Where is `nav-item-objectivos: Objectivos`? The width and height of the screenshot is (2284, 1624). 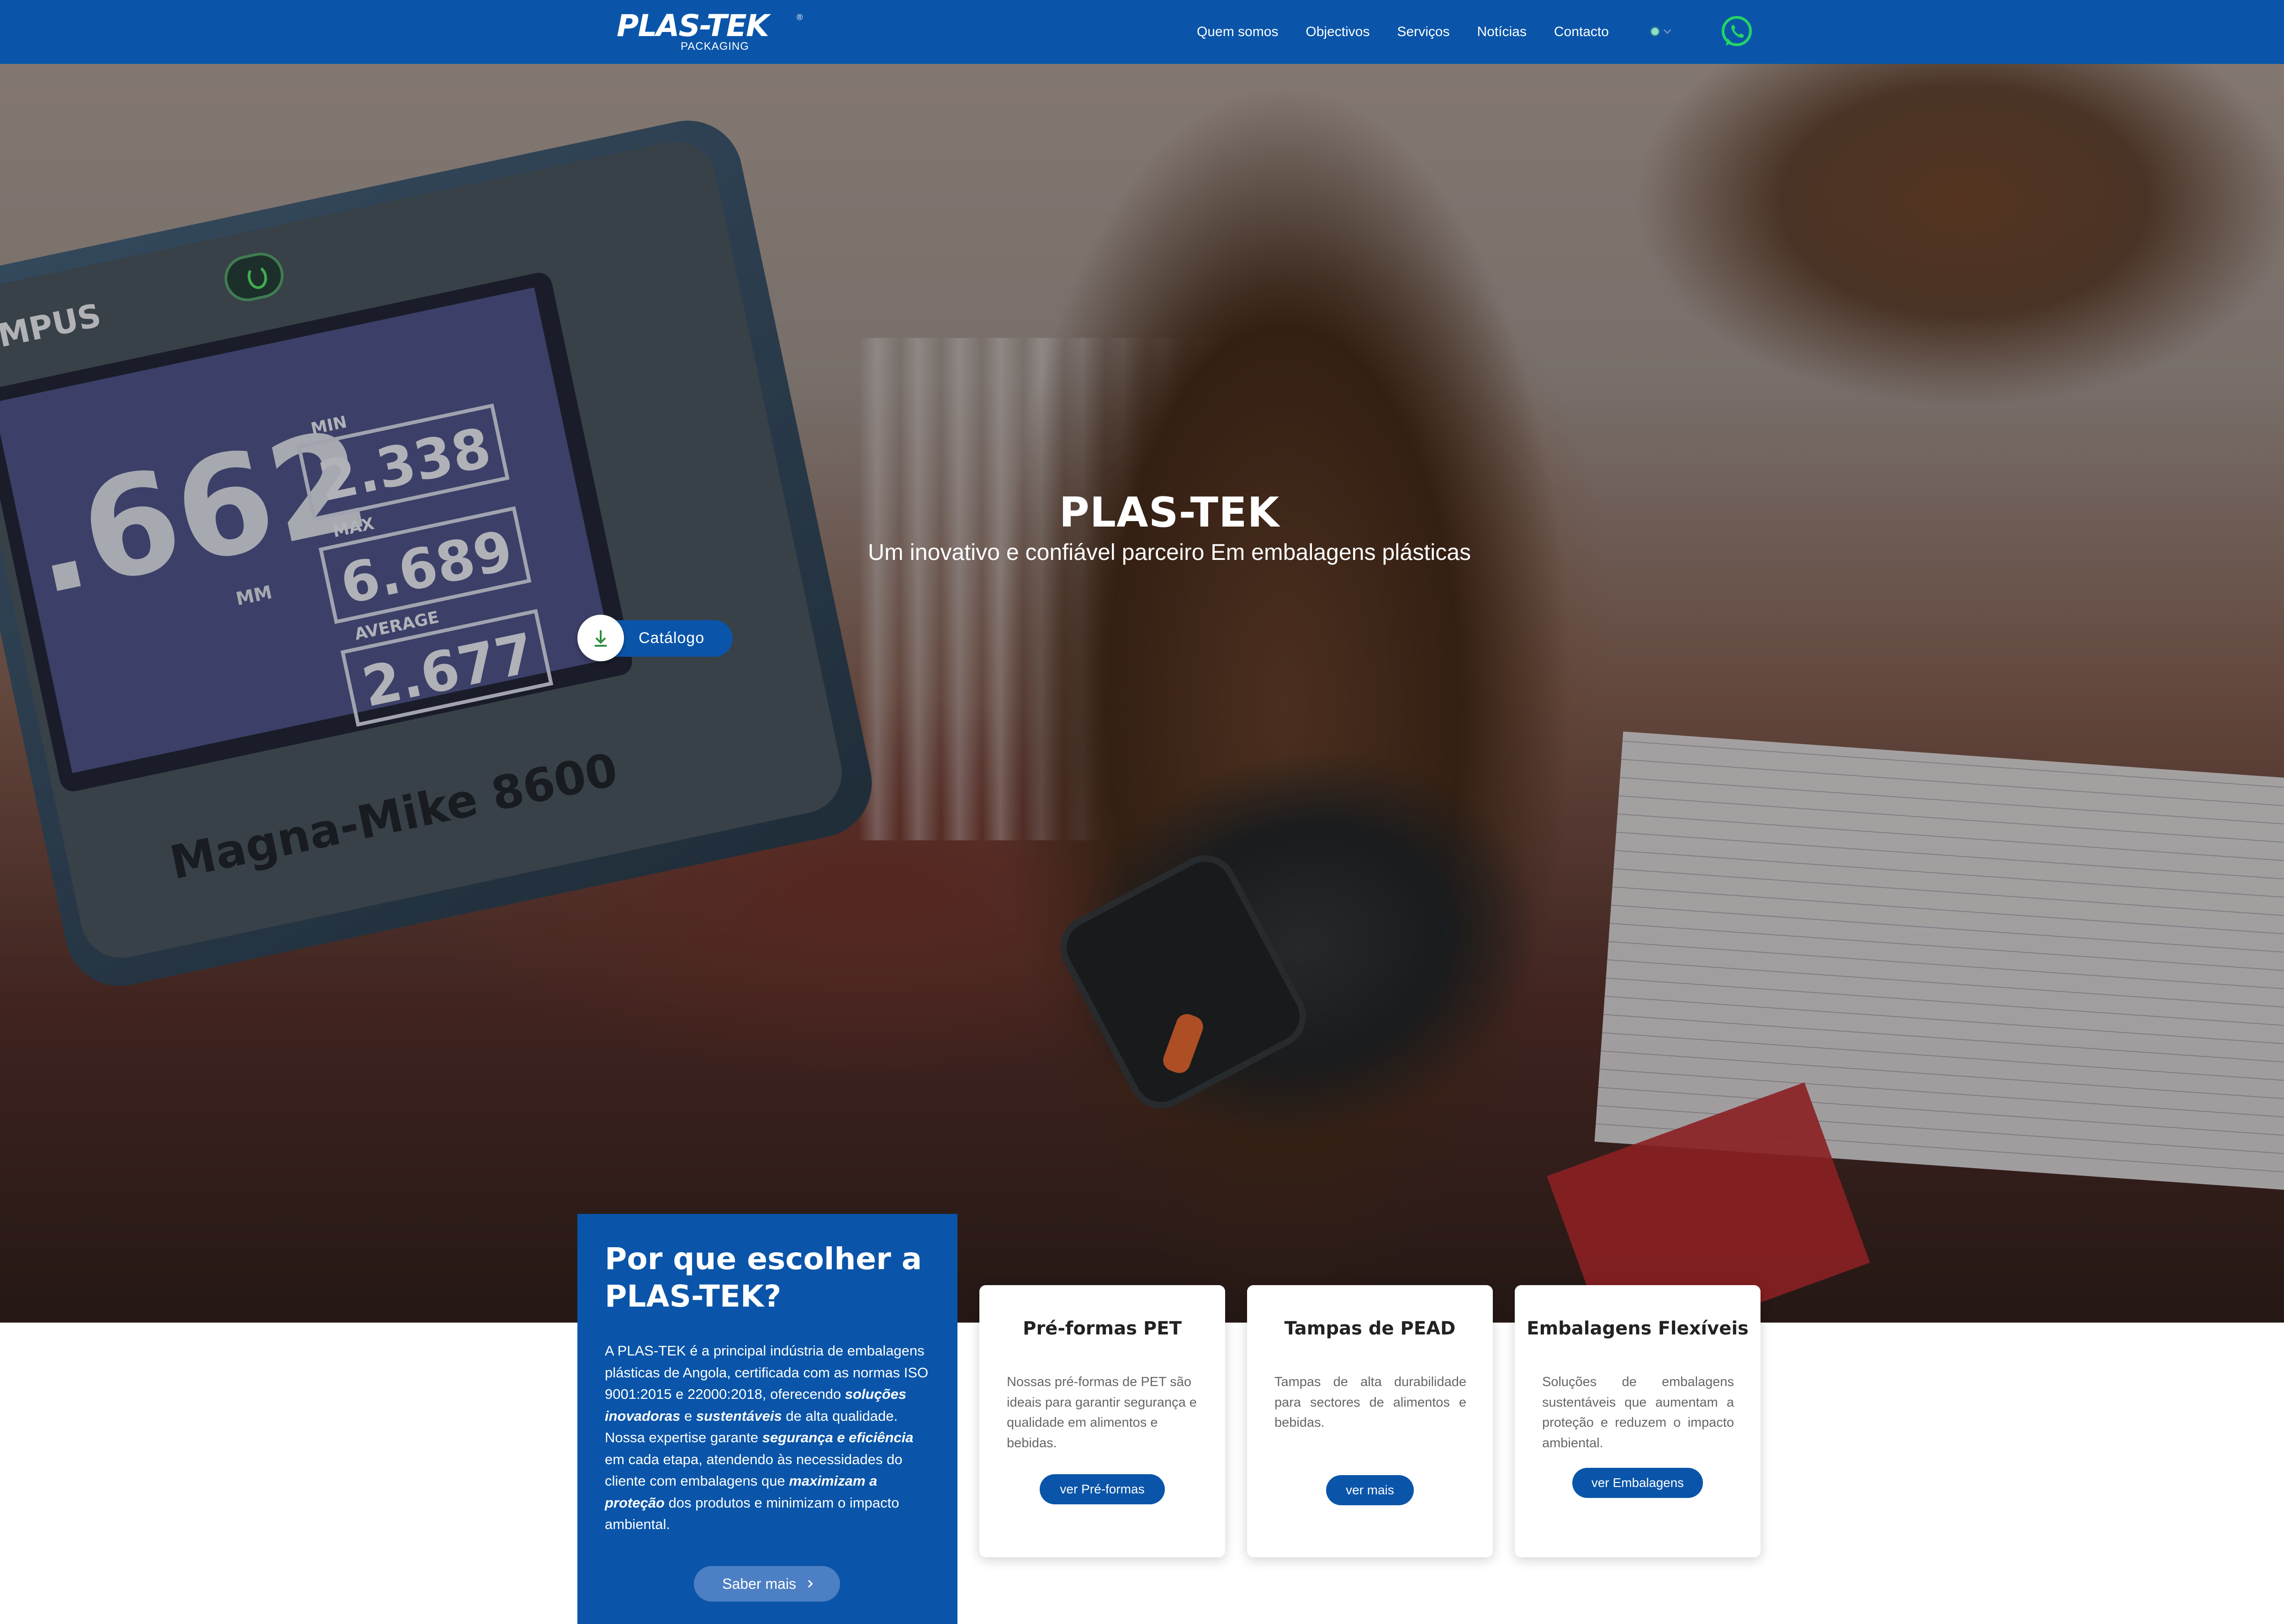 nav-item-objectivos: Objectivos is located at coordinates (1337, 32).